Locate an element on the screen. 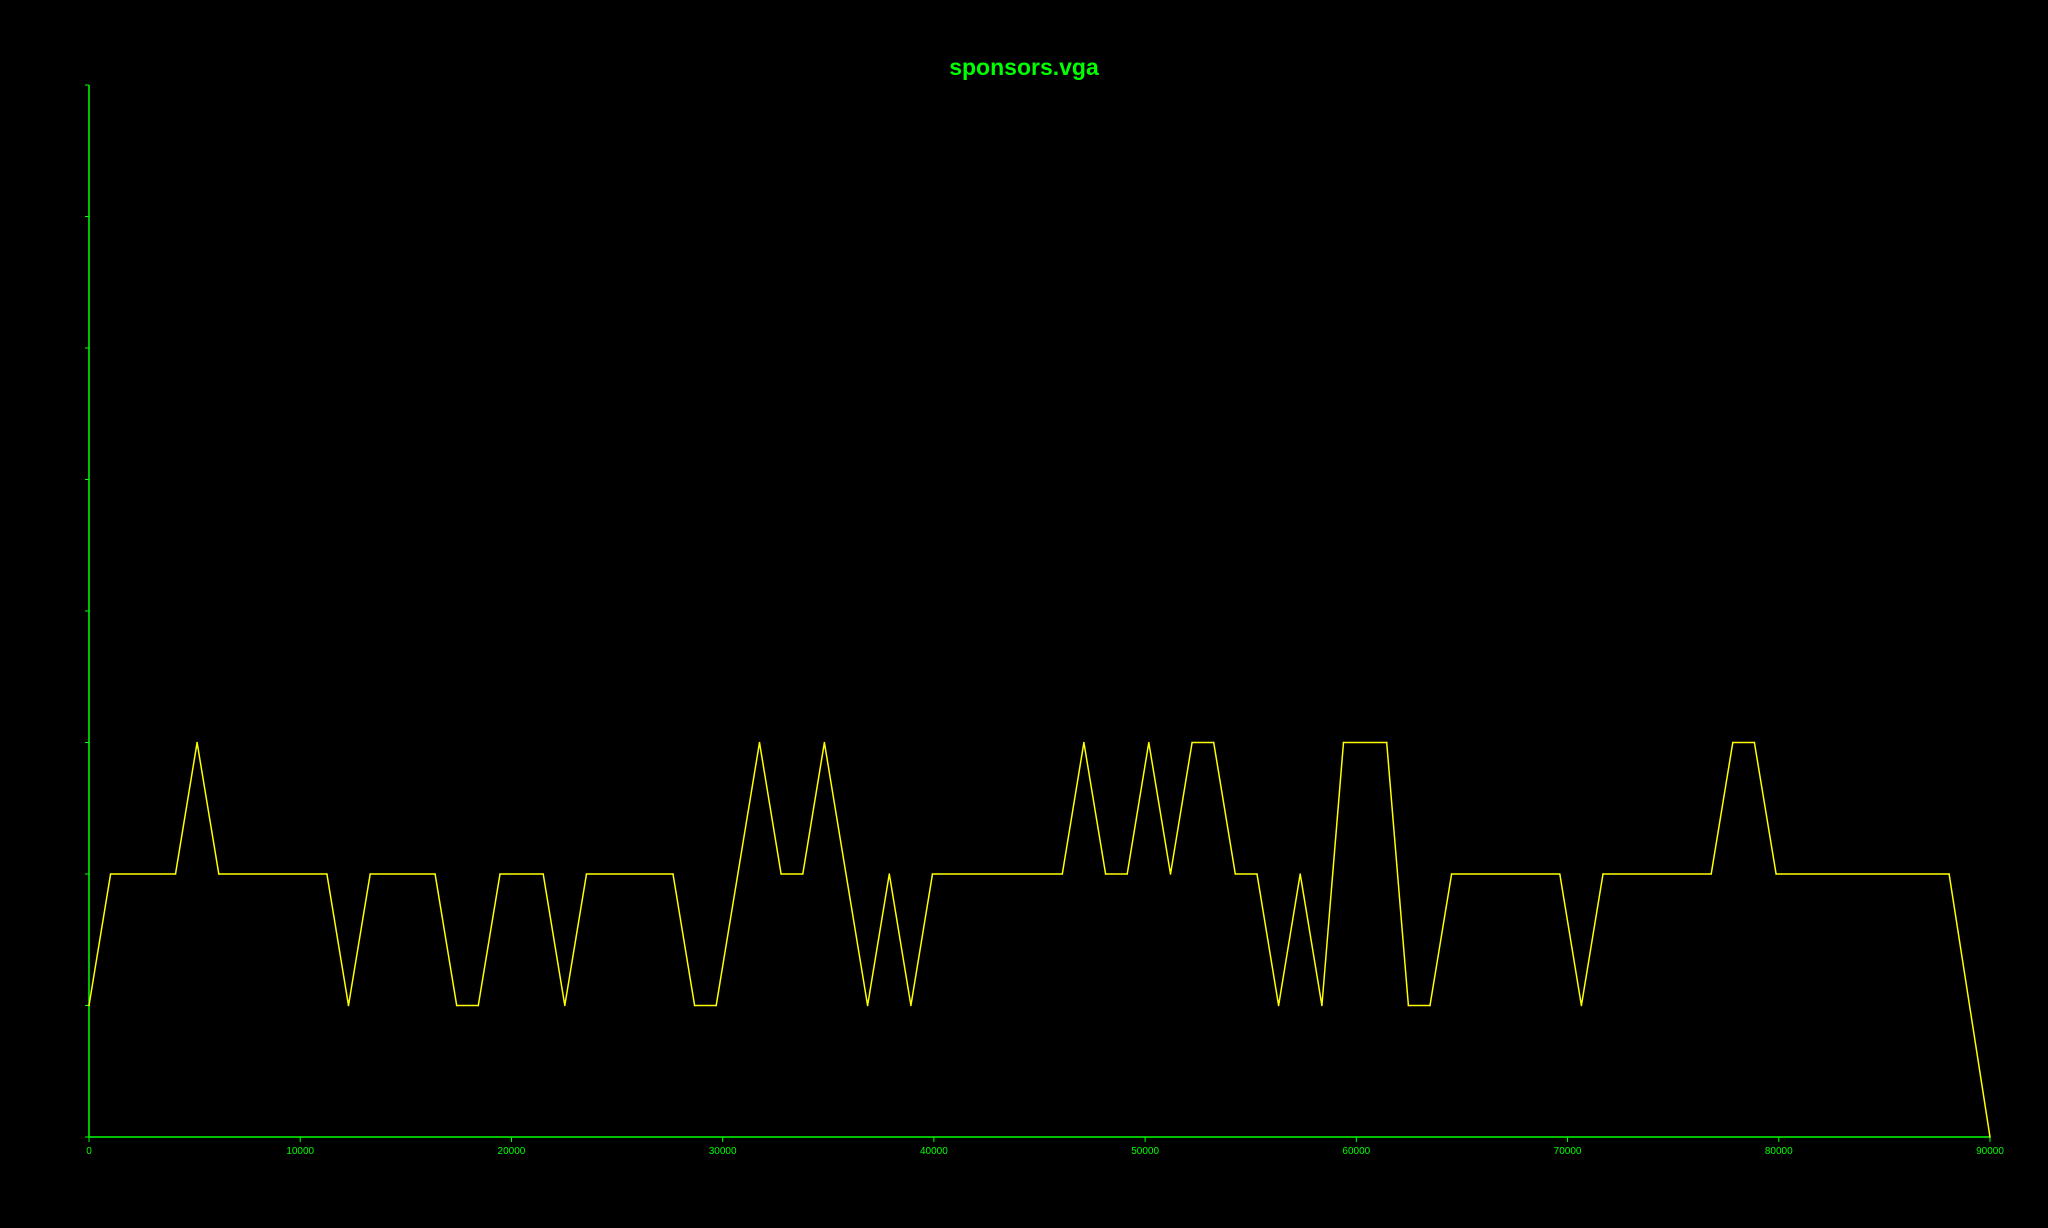  x-tick-label: 50000 is located at coordinates (1145, 1151).